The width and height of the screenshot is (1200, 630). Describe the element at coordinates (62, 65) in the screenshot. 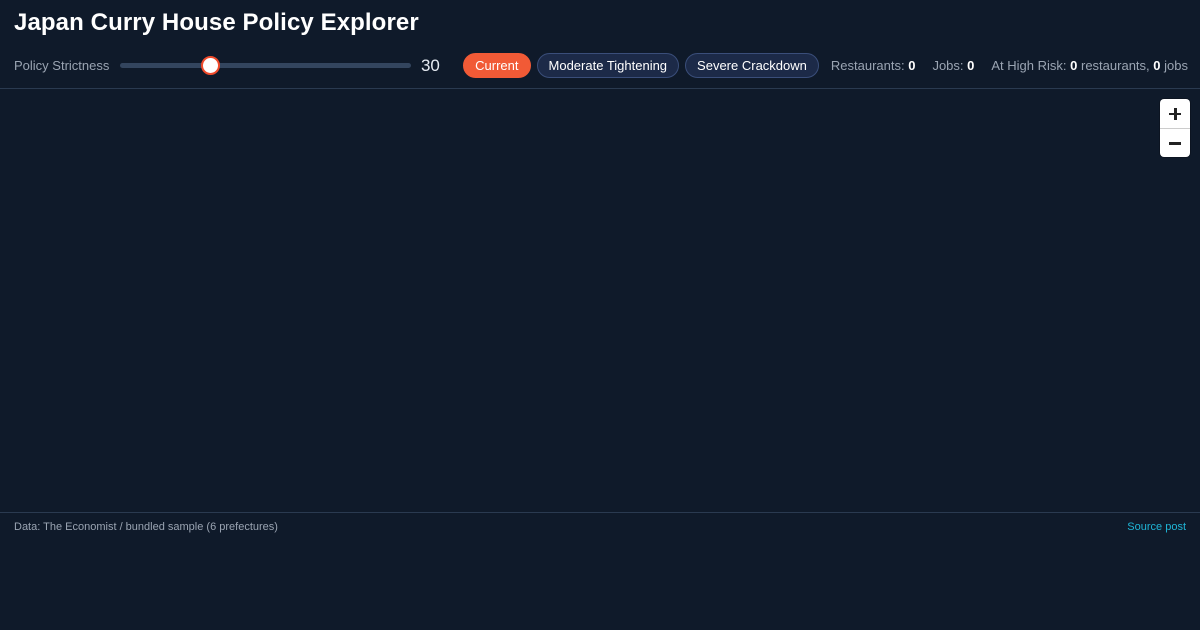

I see `policy-strictness-label: Policy Strictness` at that location.